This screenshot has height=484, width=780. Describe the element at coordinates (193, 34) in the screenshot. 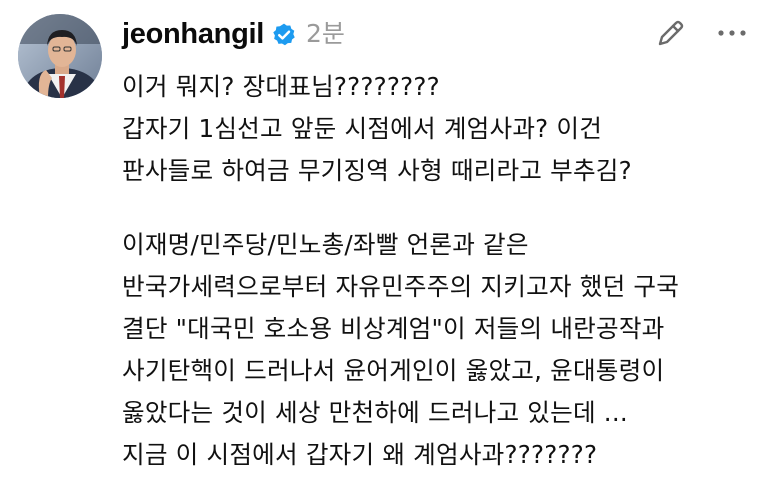

I see `username: jeonhangil` at that location.